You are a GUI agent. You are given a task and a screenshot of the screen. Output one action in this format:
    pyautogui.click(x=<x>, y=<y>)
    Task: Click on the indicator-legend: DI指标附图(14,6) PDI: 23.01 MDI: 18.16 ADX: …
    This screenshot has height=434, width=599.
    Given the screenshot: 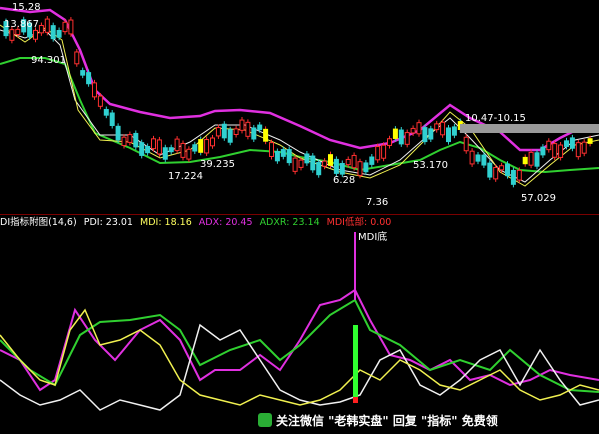 What is the action you would take?
    pyautogui.click(x=197, y=223)
    